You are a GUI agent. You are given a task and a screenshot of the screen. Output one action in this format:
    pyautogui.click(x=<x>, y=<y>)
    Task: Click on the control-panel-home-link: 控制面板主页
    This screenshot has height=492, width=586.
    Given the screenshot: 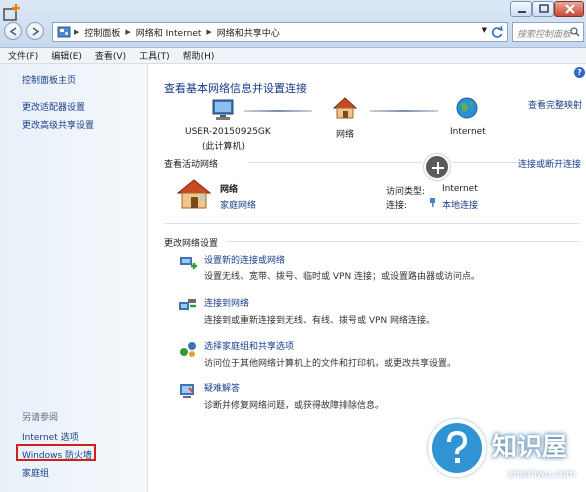 What is the action you would take?
    pyautogui.click(x=49, y=79)
    